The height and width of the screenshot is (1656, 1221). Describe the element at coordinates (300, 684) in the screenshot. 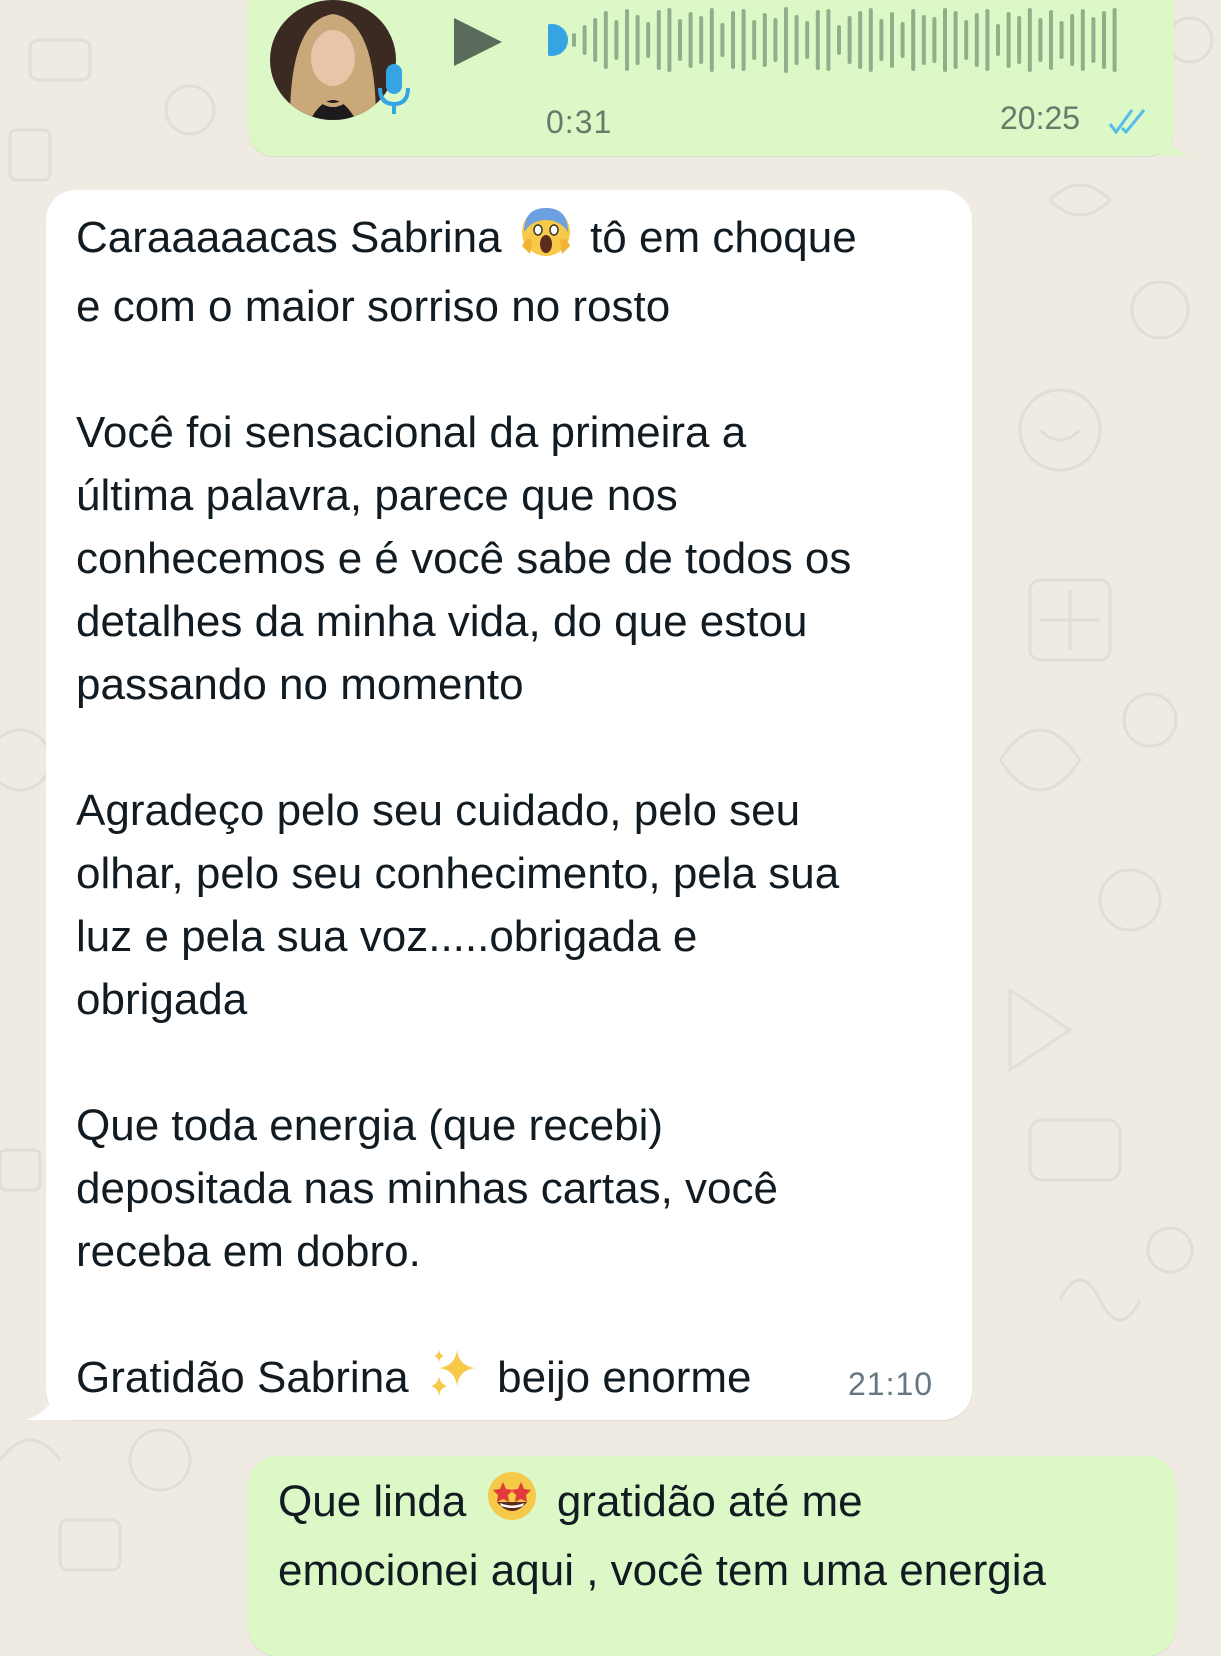

I see `message-line: passando no momento` at that location.